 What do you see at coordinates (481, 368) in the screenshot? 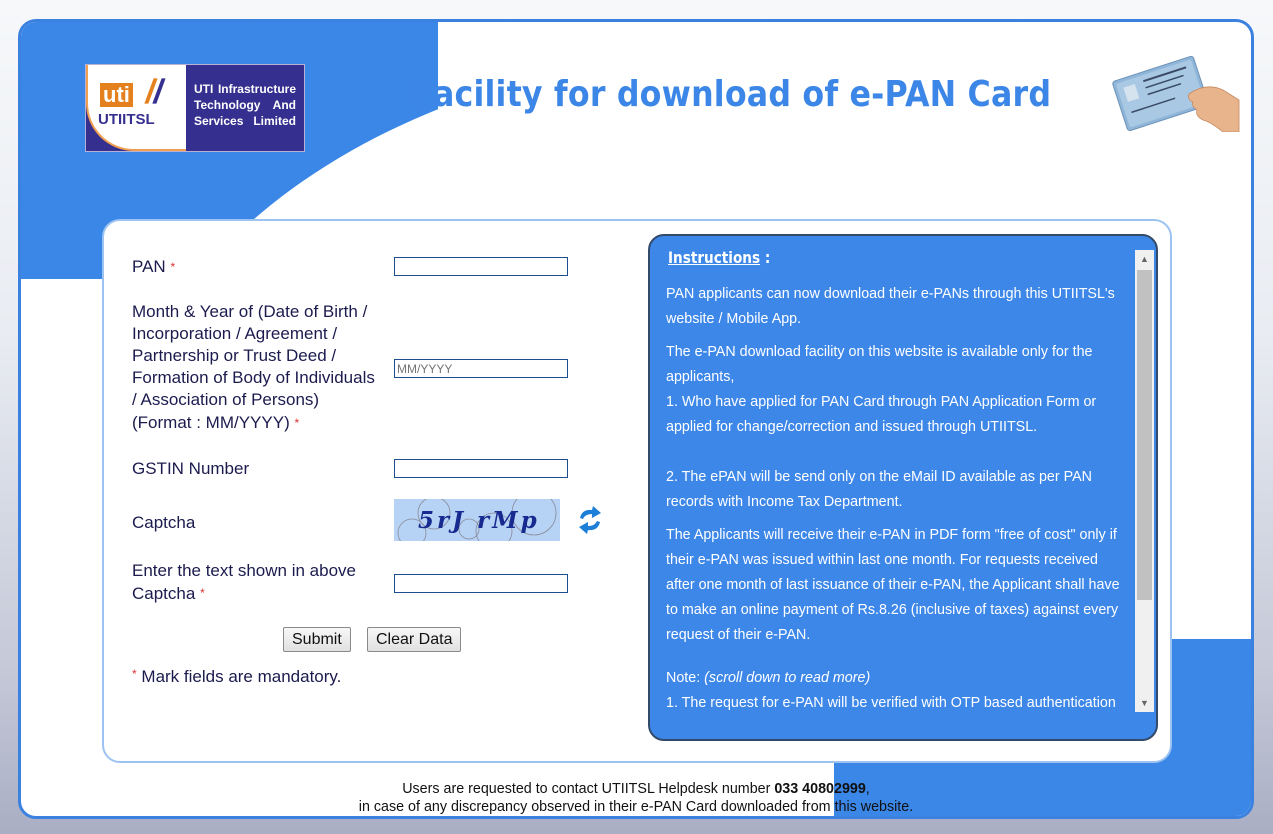
I see `dob-month-year-input` at bounding box center [481, 368].